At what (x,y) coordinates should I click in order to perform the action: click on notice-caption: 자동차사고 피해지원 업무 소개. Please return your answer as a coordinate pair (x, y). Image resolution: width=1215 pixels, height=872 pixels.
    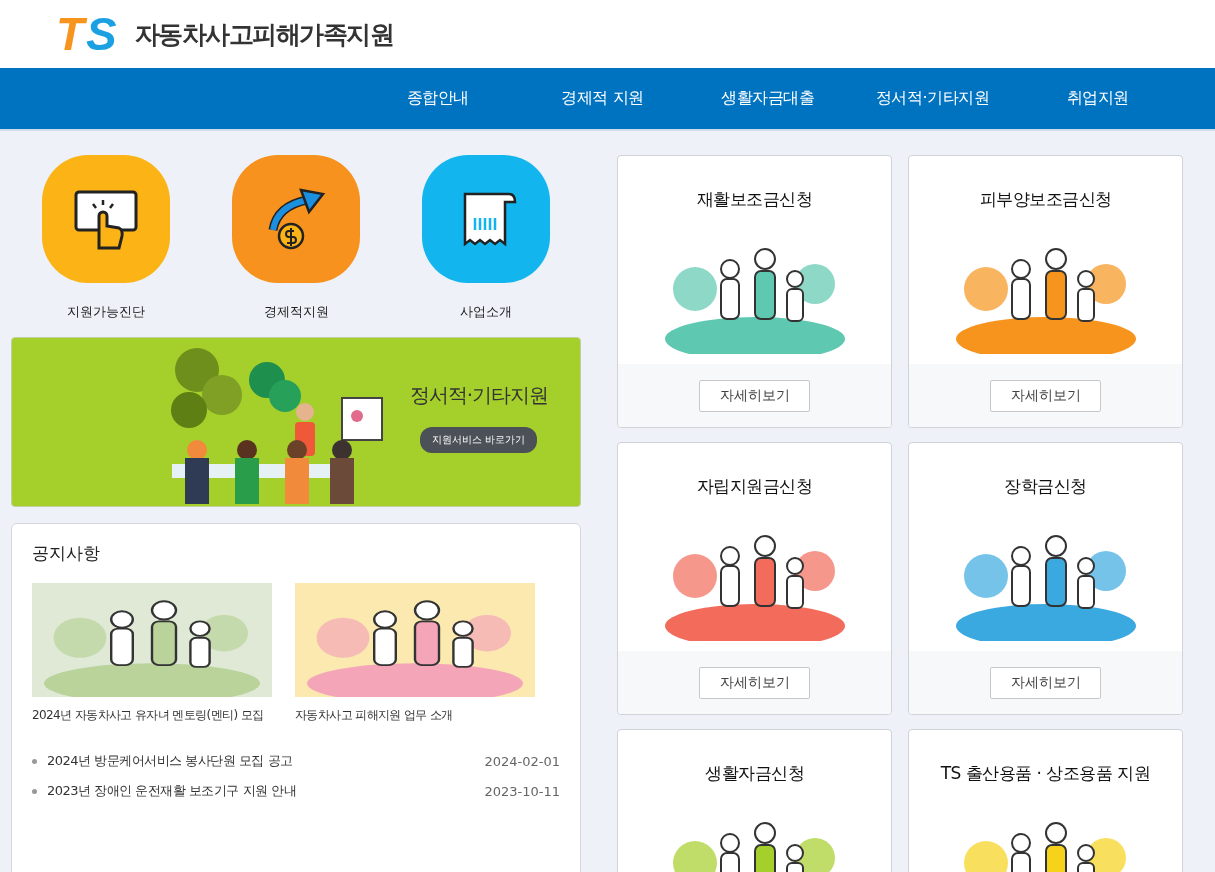
    Looking at the image, I should click on (374, 715).